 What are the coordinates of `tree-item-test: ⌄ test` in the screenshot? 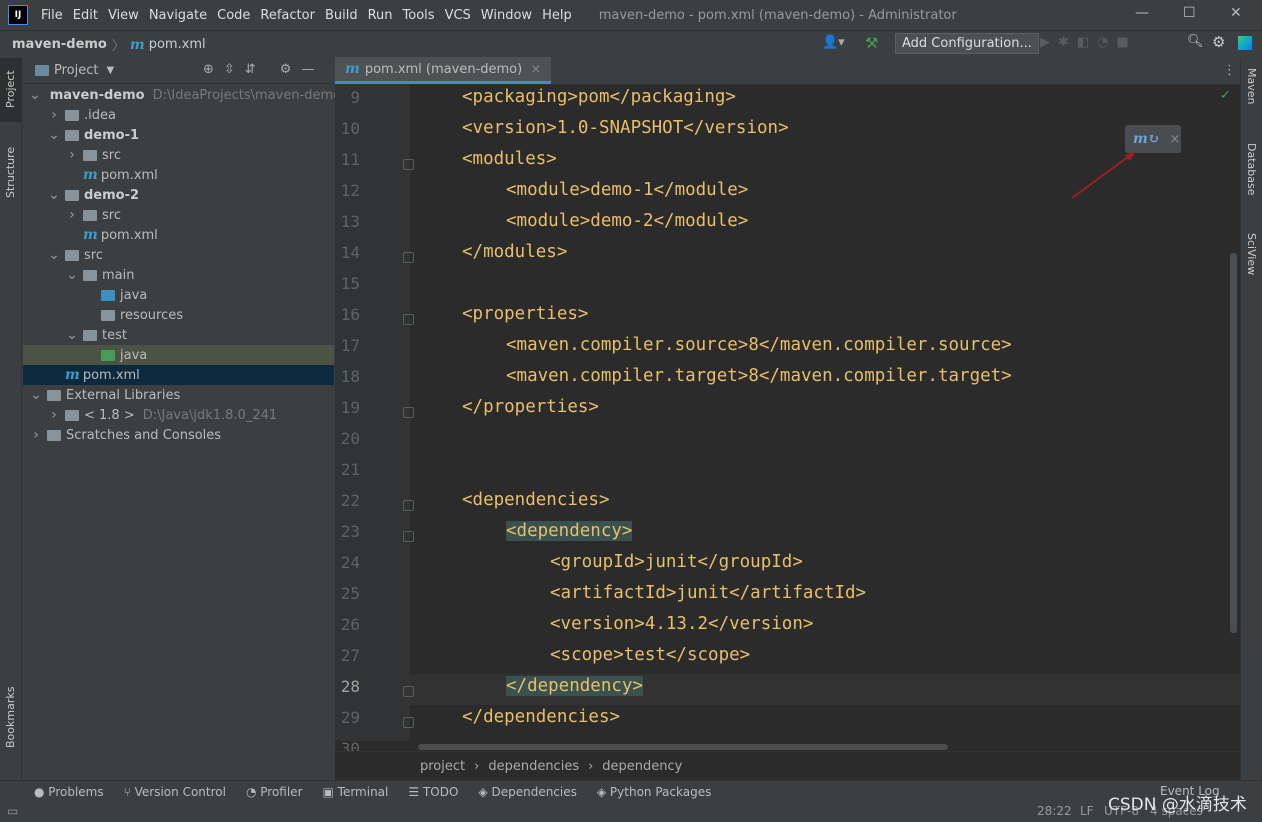 It's located at (178, 335).